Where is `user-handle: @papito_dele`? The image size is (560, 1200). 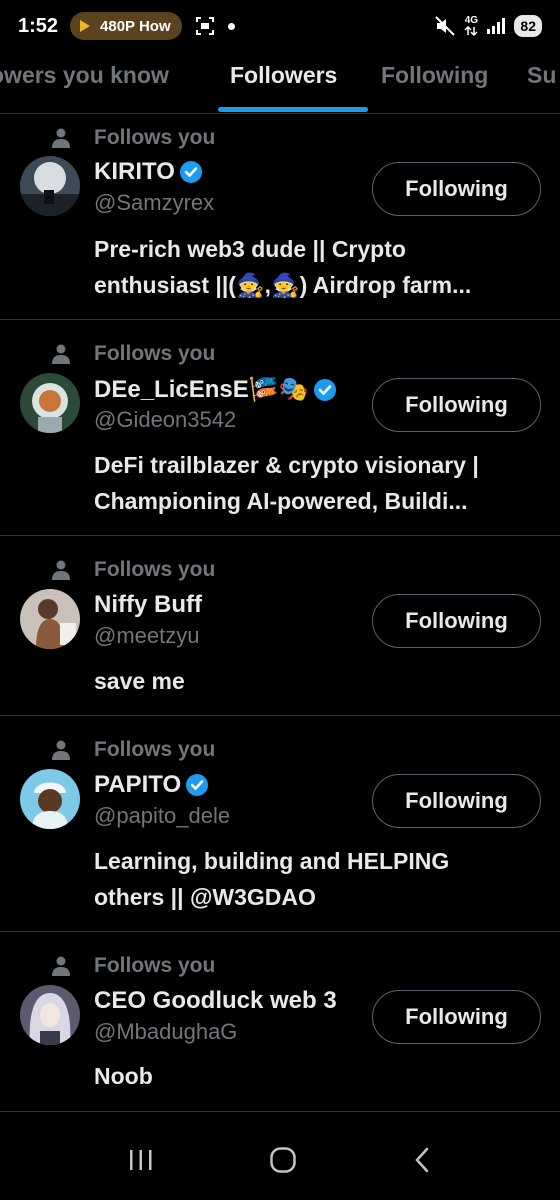 user-handle: @papito_dele is located at coordinates (162, 816).